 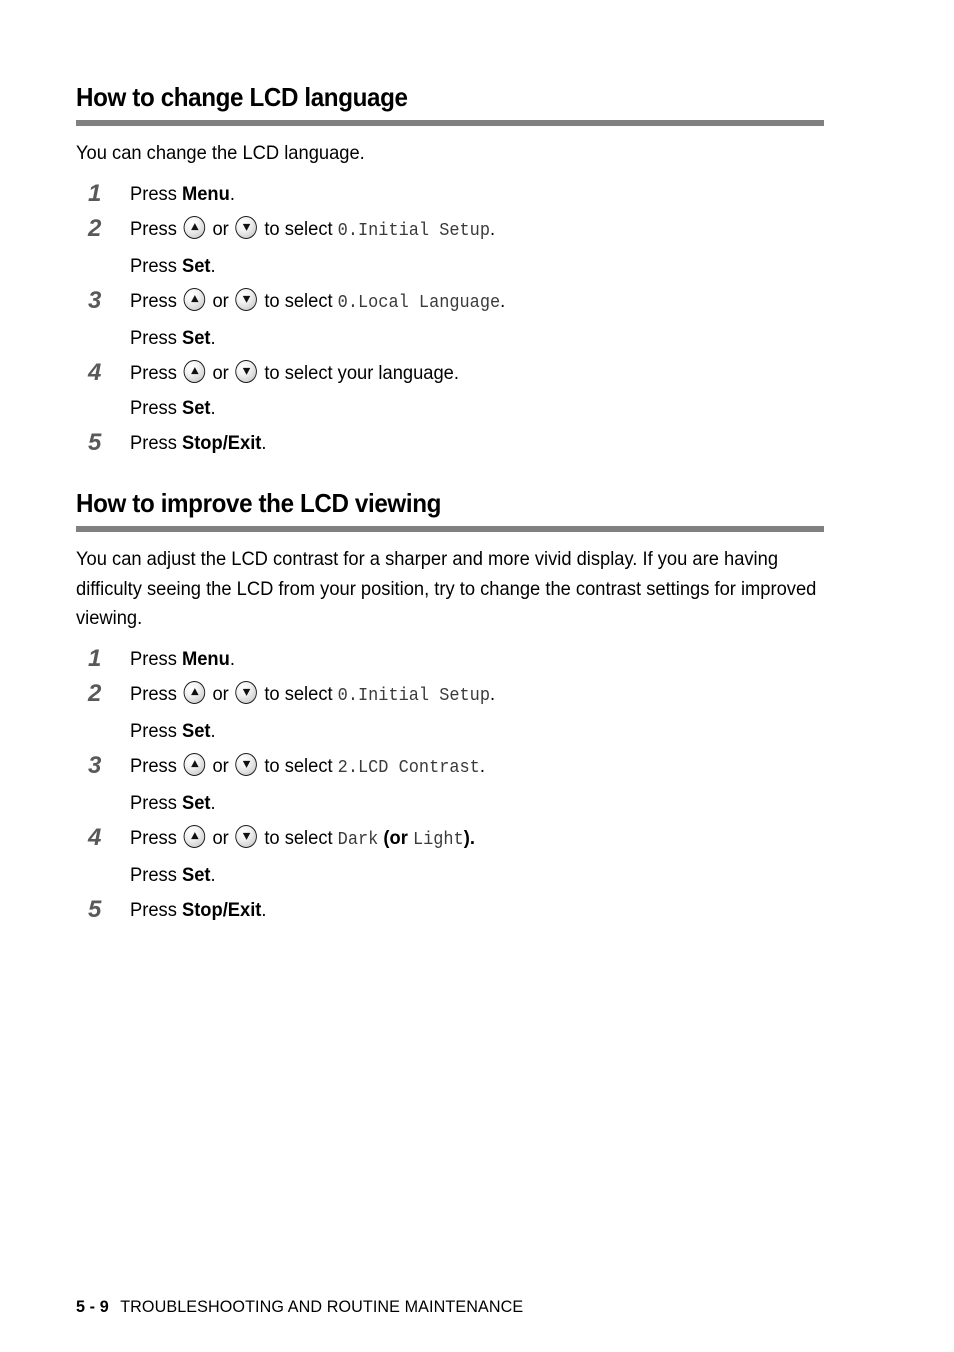 What do you see at coordinates (438, 839) in the screenshot?
I see `lcd-value-light: Light` at bounding box center [438, 839].